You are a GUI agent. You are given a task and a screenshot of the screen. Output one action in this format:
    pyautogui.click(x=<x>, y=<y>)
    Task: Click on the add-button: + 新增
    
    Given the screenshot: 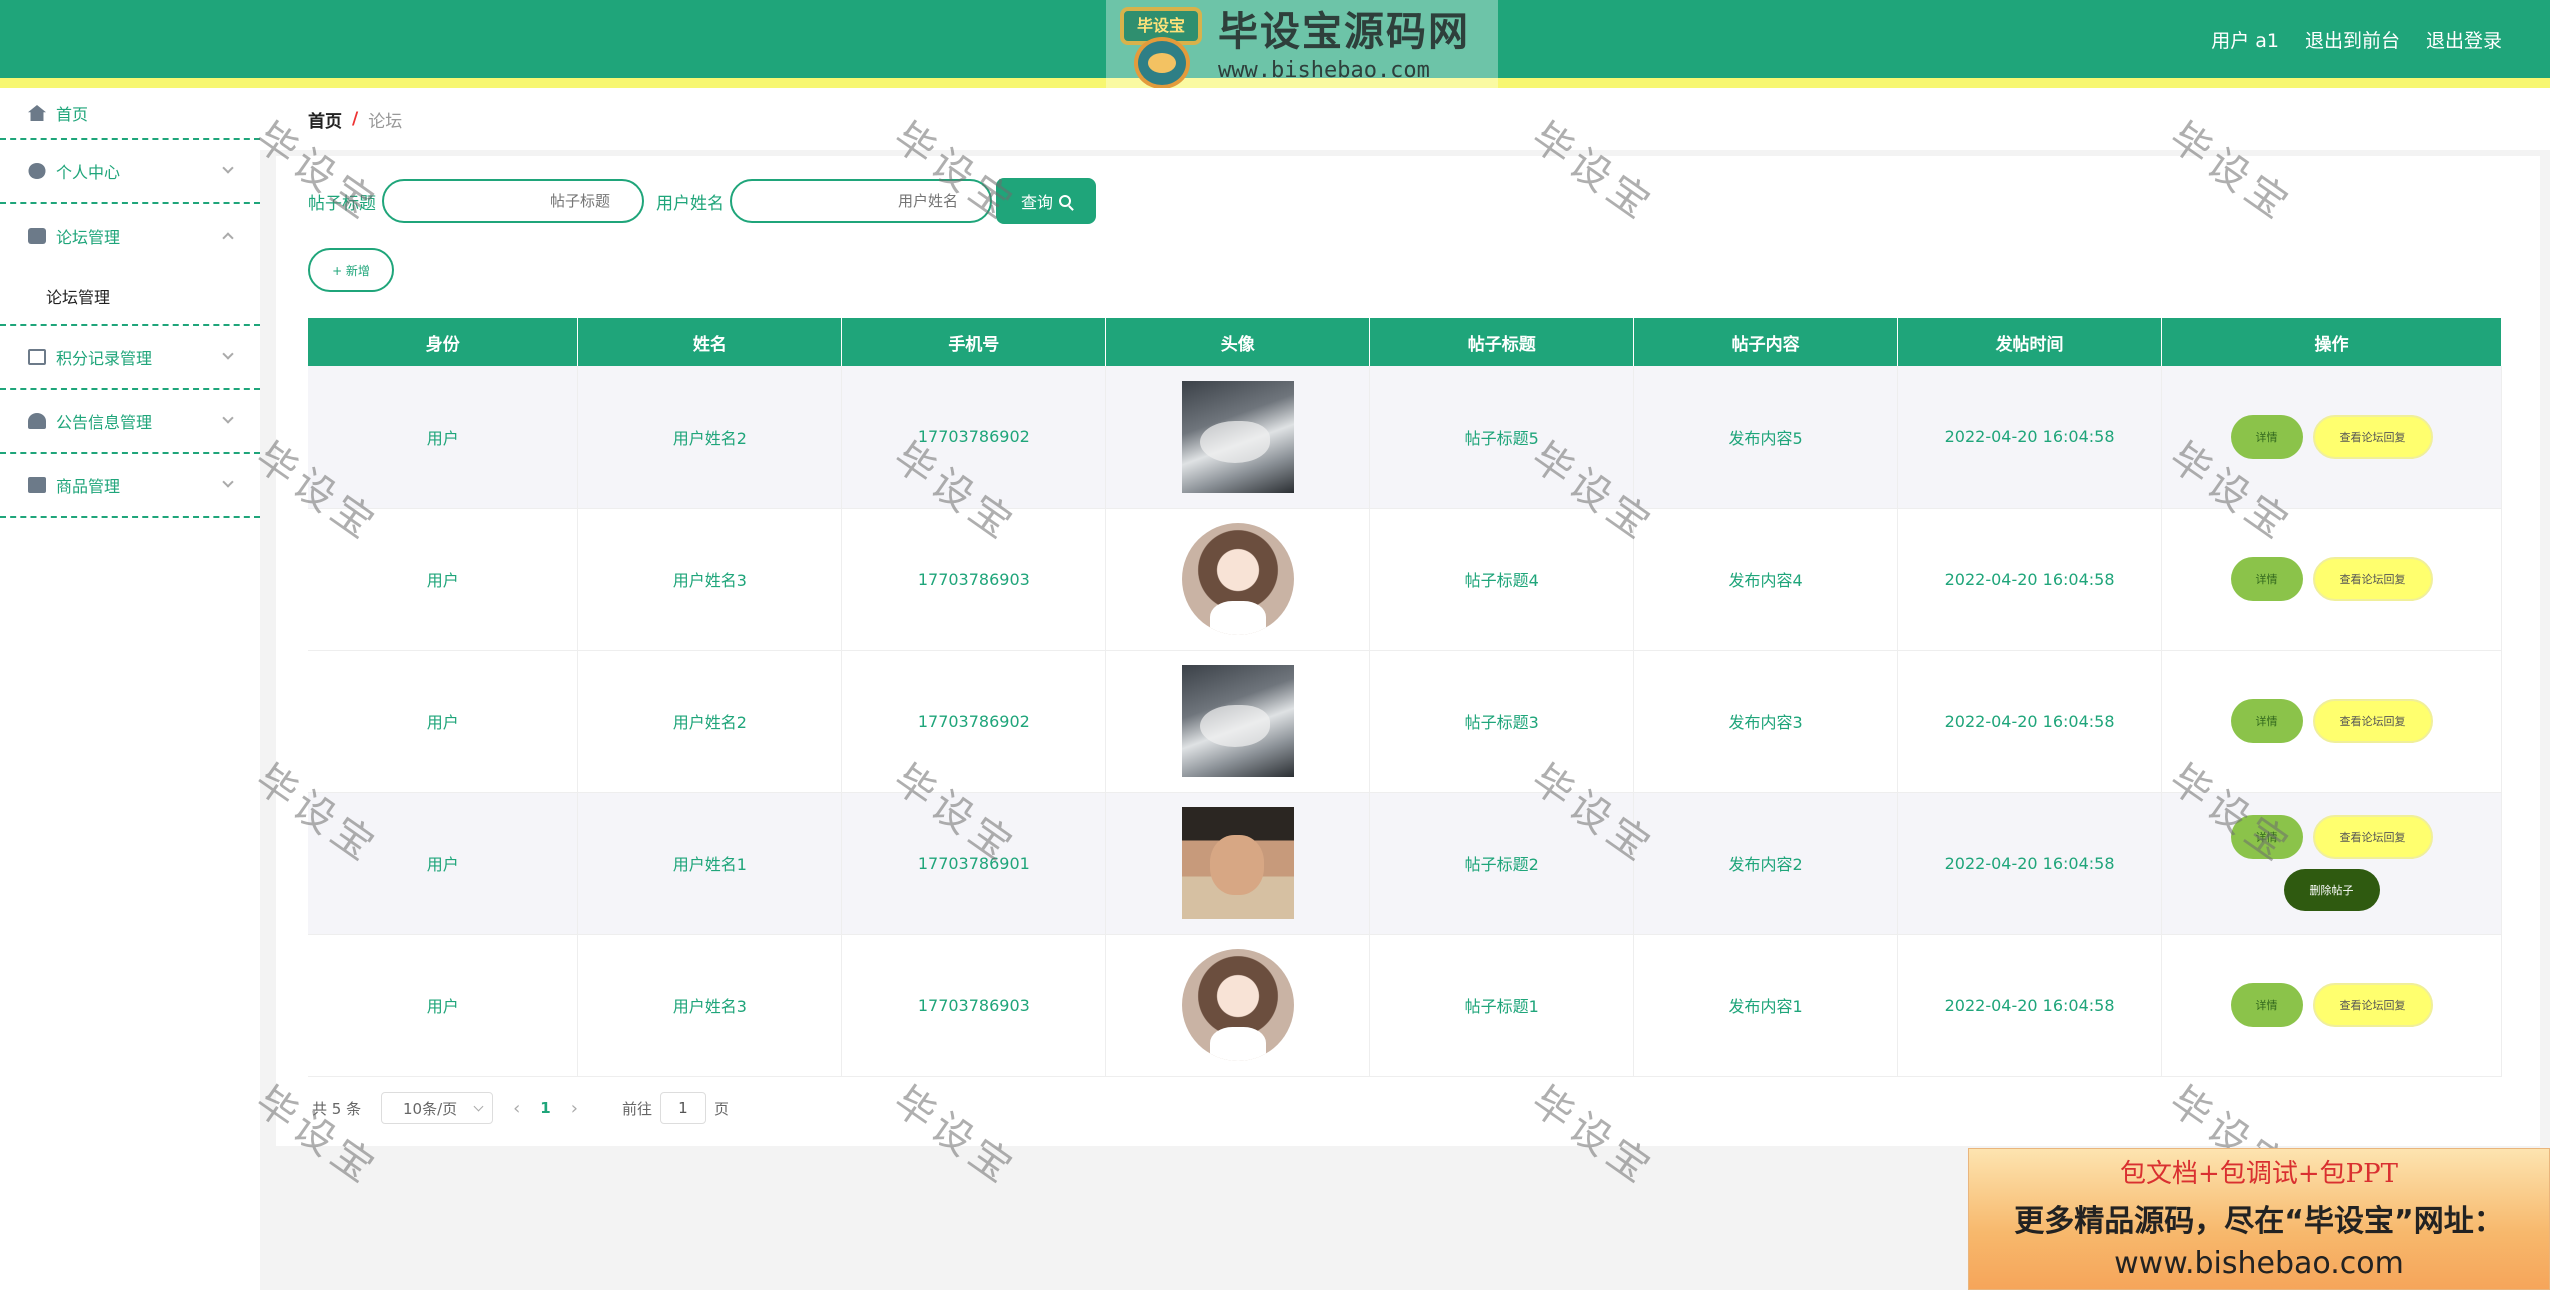 What is the action you would take?
    pyautogui.click(x=351, y=270)
    